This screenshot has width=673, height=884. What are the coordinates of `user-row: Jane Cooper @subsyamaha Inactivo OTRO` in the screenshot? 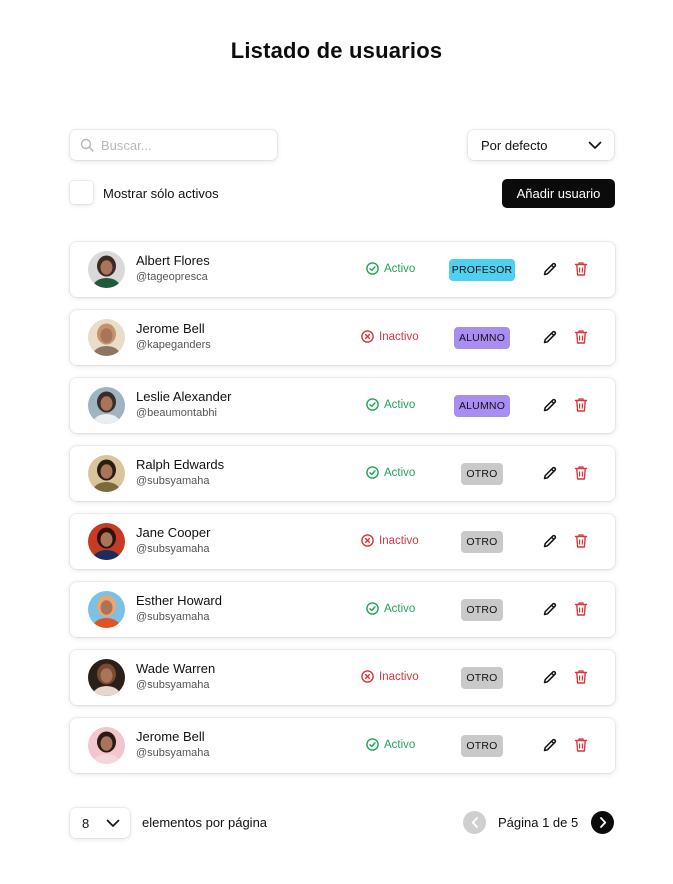 It's located at (342, 541).